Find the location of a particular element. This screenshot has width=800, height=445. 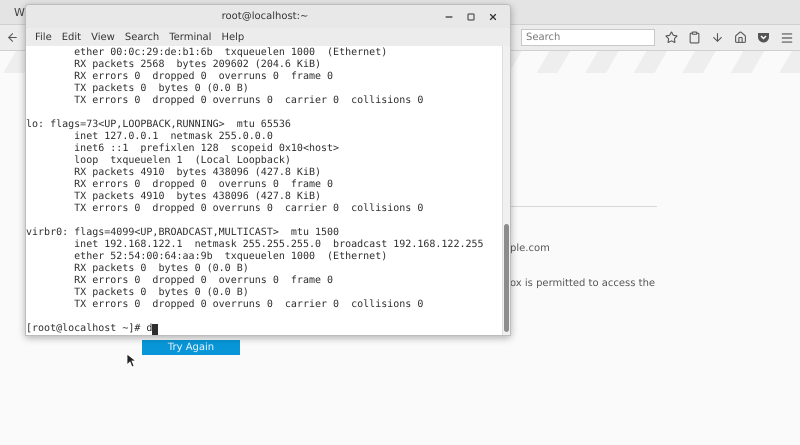

page-text: ple.com is located at coordinates (530, 248).